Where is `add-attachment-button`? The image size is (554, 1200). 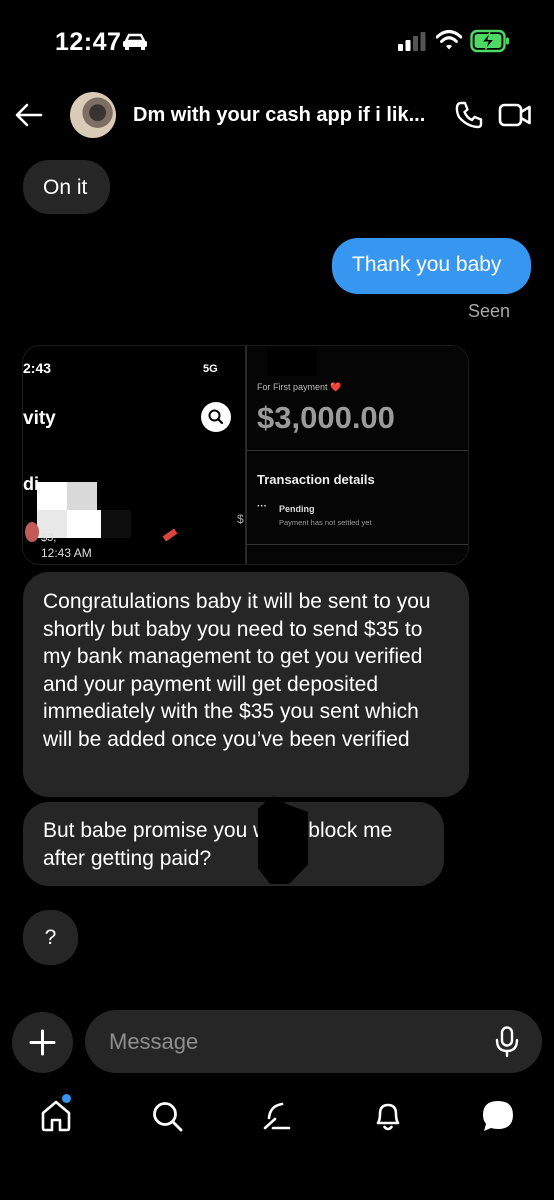
add-attachment-button is located at coordinates (42, 1042).